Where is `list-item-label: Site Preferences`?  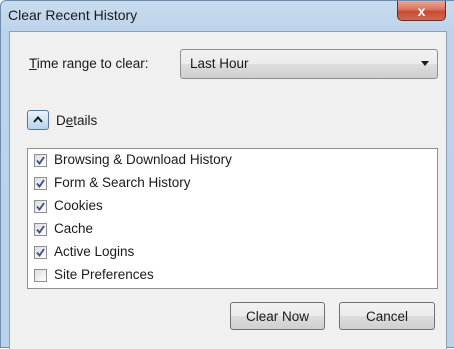 list-item-label: Site Preferences is located at coordinates (104, 274).